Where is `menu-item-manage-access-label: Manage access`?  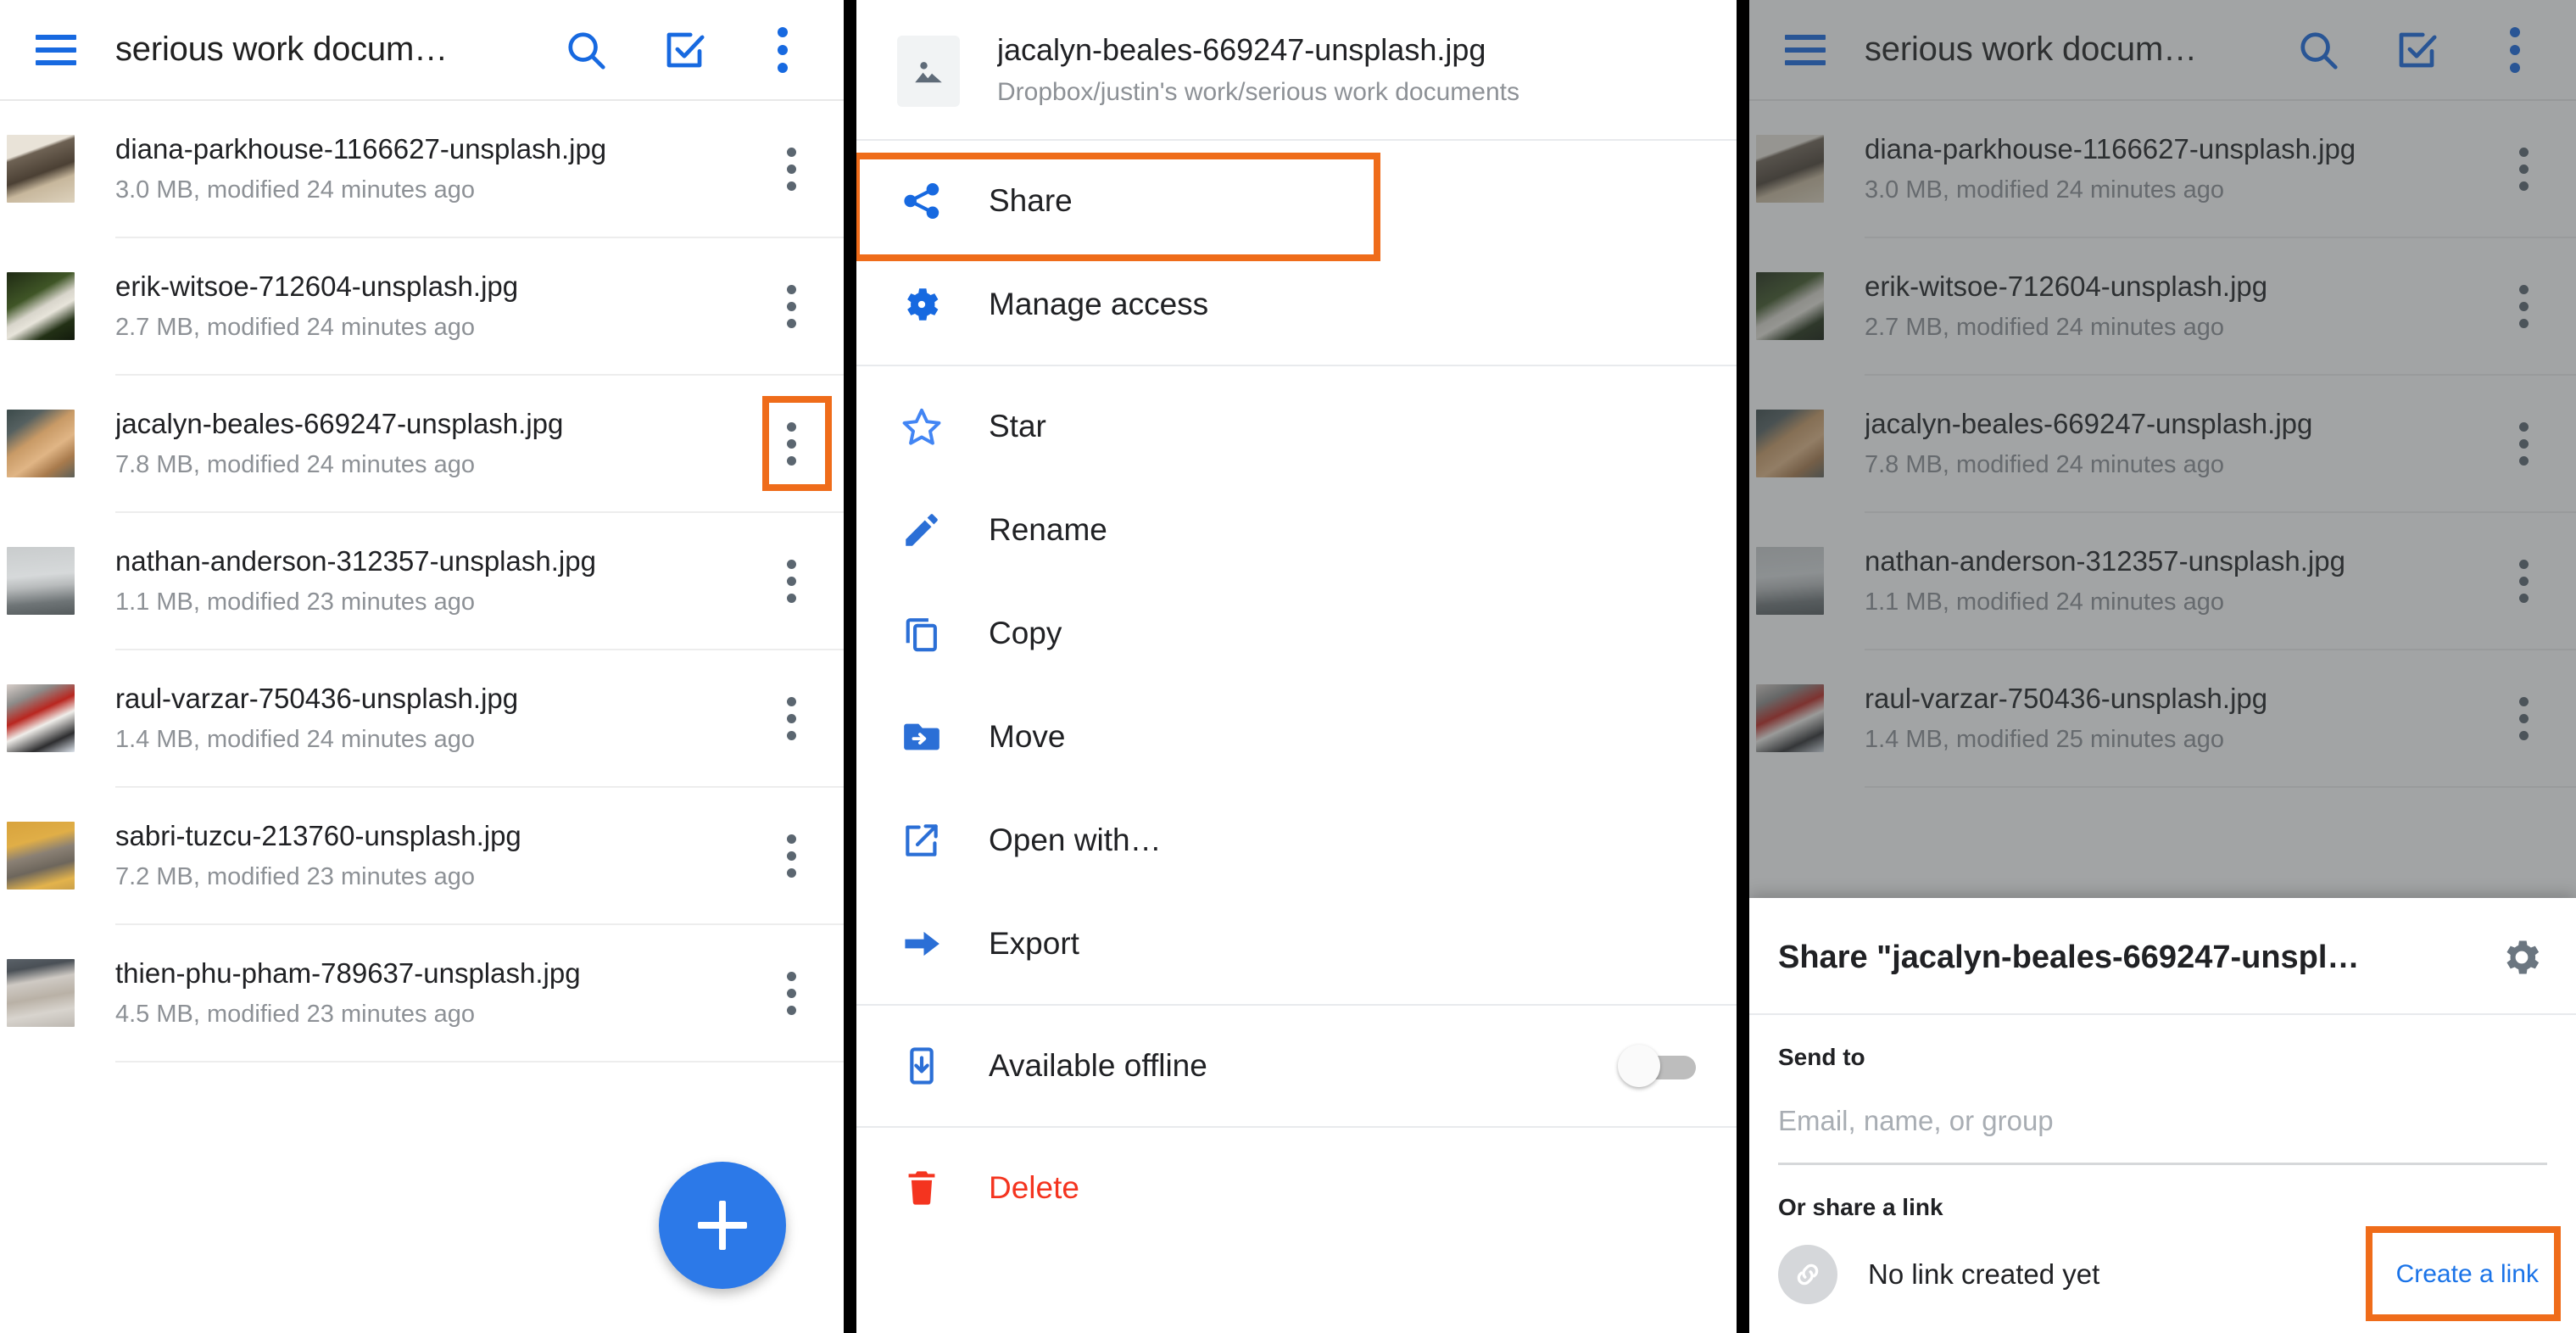 menu-item-manage-access-label: Manage access is located at coordinates (1099, 304).